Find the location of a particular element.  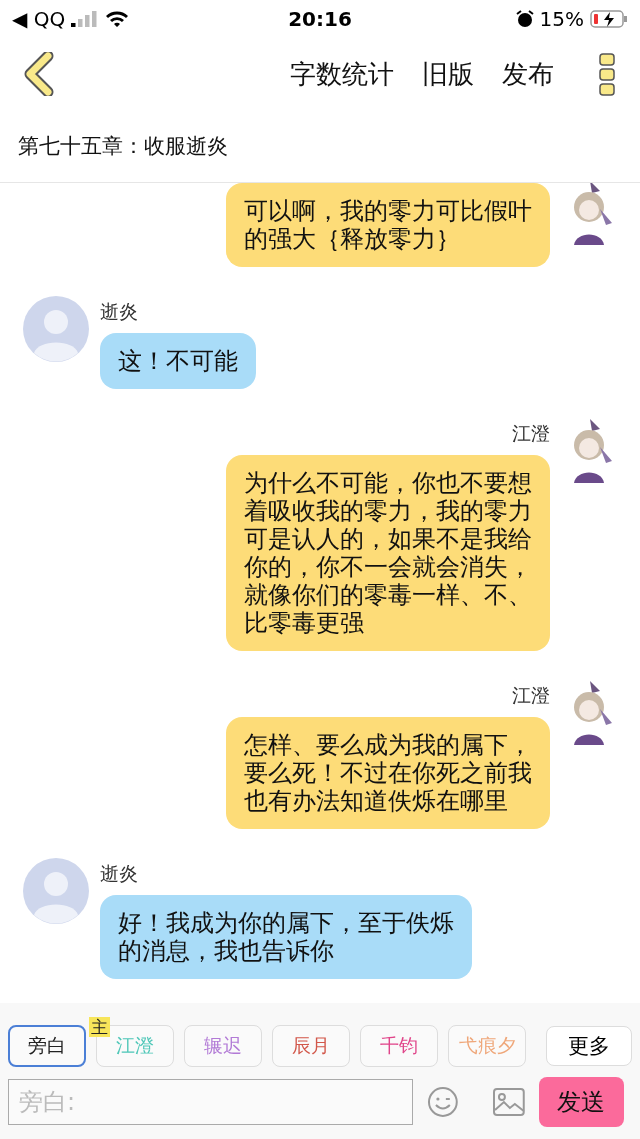

alarm-clock-icon is located at coordinates (524, 19).